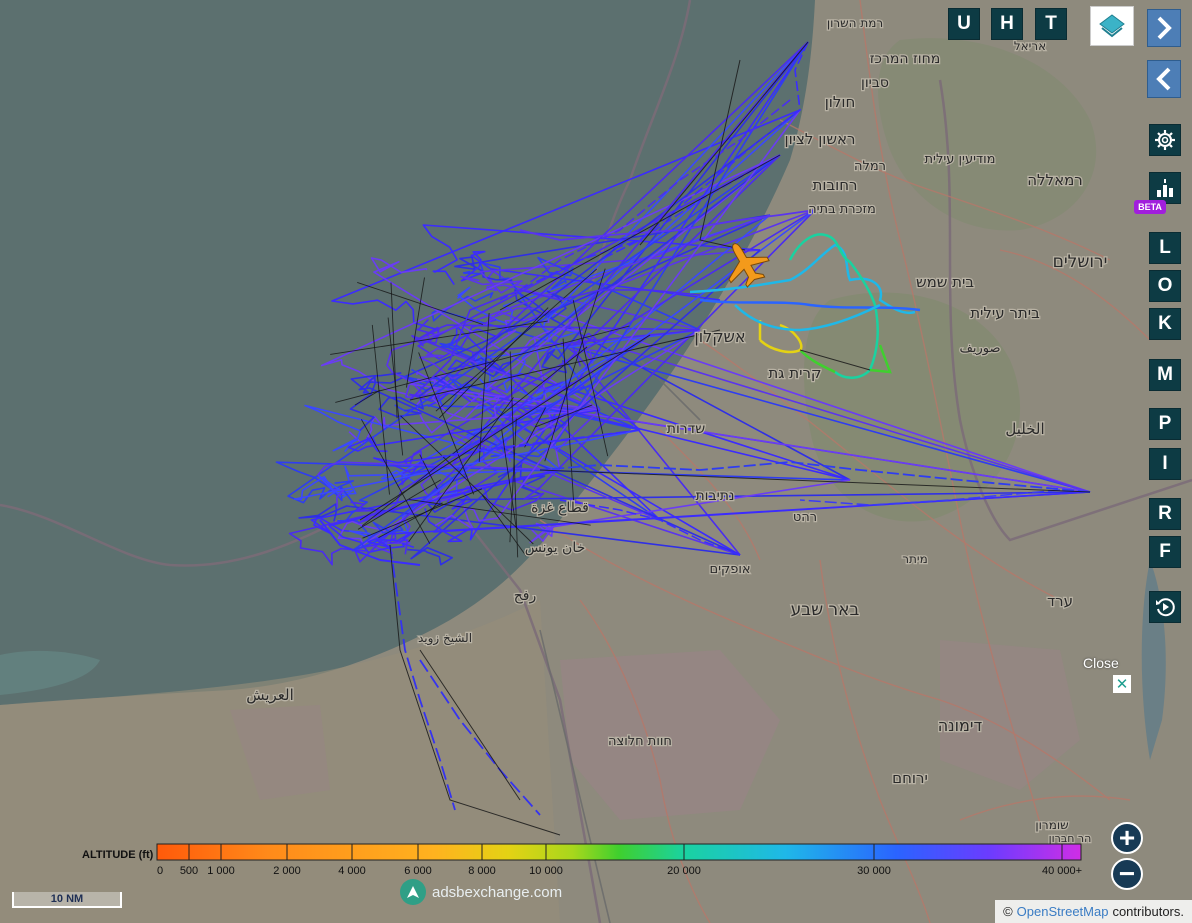 This screenshot has height=923, width=1192. Describe the element at coordinates (1165, 324) in the screenshot. I see `k-button: K` at that location.